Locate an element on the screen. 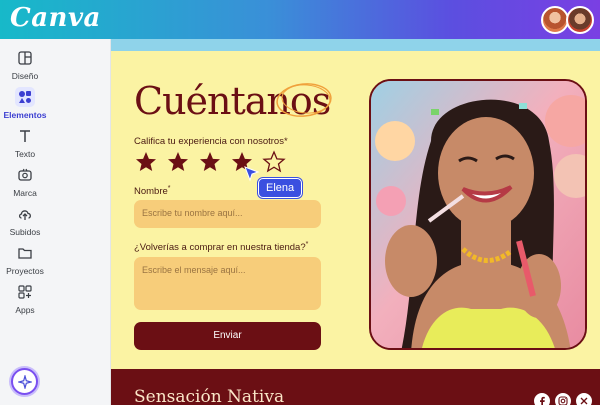  sidebar-item-label: Apps is located at coordinates (25, 310).